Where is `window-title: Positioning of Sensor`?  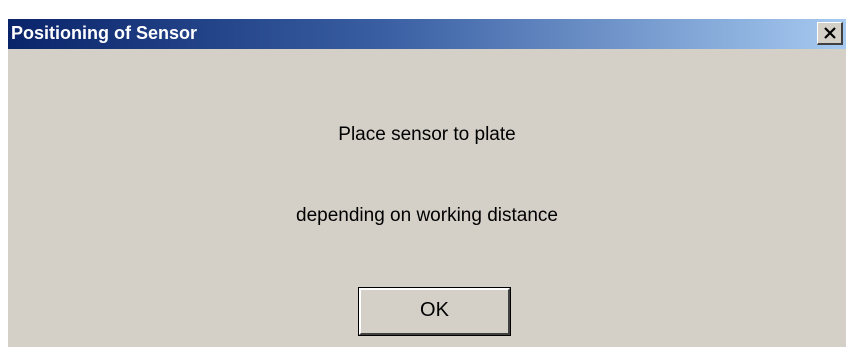
window-title: Positioning of Sensor is located at coordinates (104, 33).